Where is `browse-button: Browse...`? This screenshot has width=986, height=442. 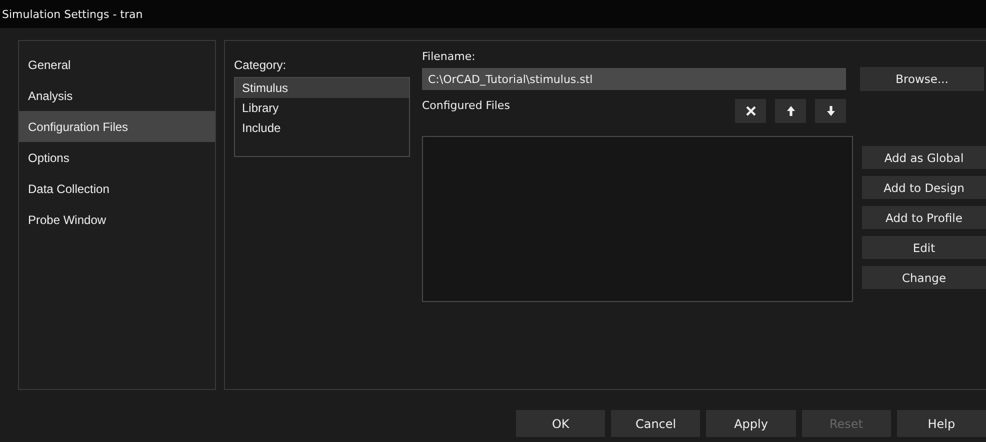 browse-button: Browse... is located at coordinates (922, 79).